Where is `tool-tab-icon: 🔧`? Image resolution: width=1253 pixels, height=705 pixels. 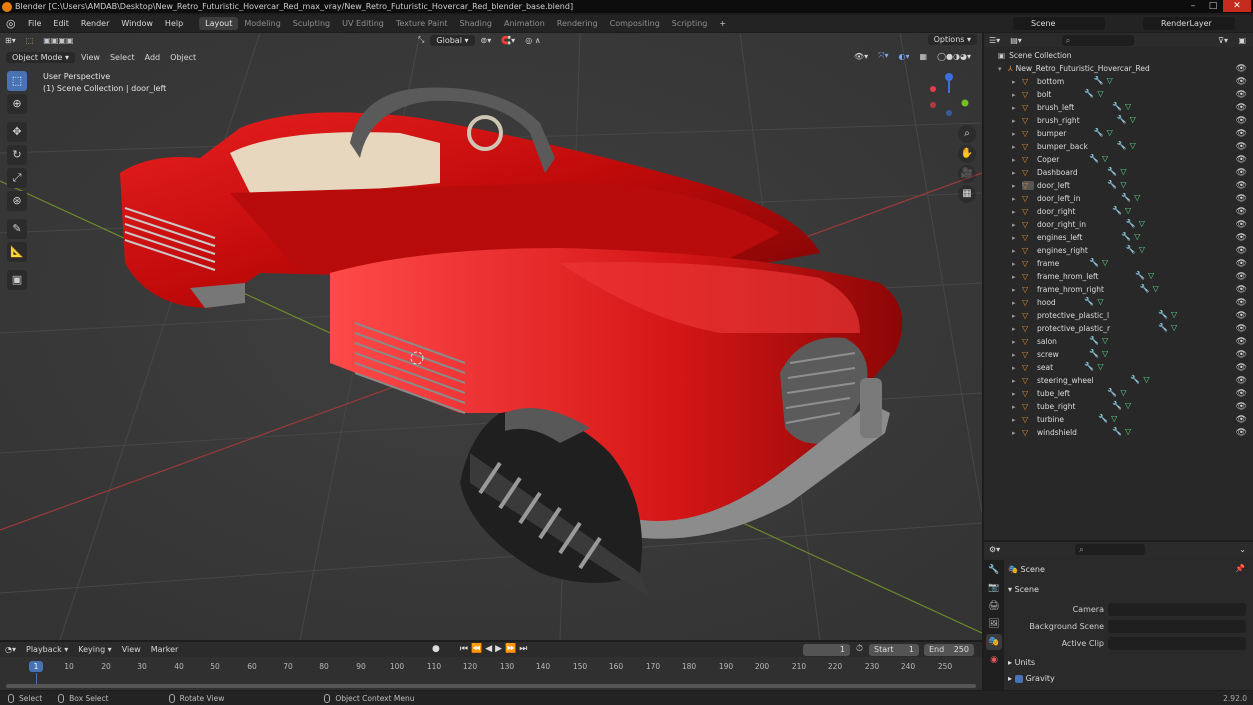 tool-tab-icon: 🔧 is located at coordinates (994, 570).